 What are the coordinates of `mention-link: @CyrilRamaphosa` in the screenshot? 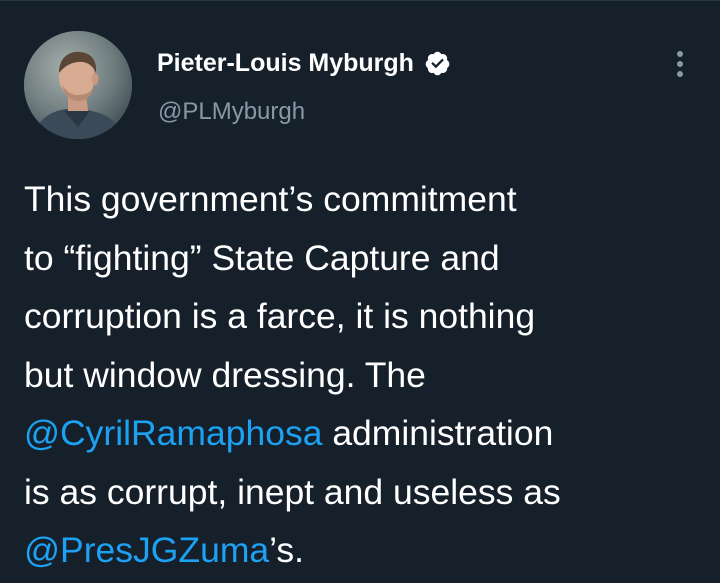 It's located at (173, 433).